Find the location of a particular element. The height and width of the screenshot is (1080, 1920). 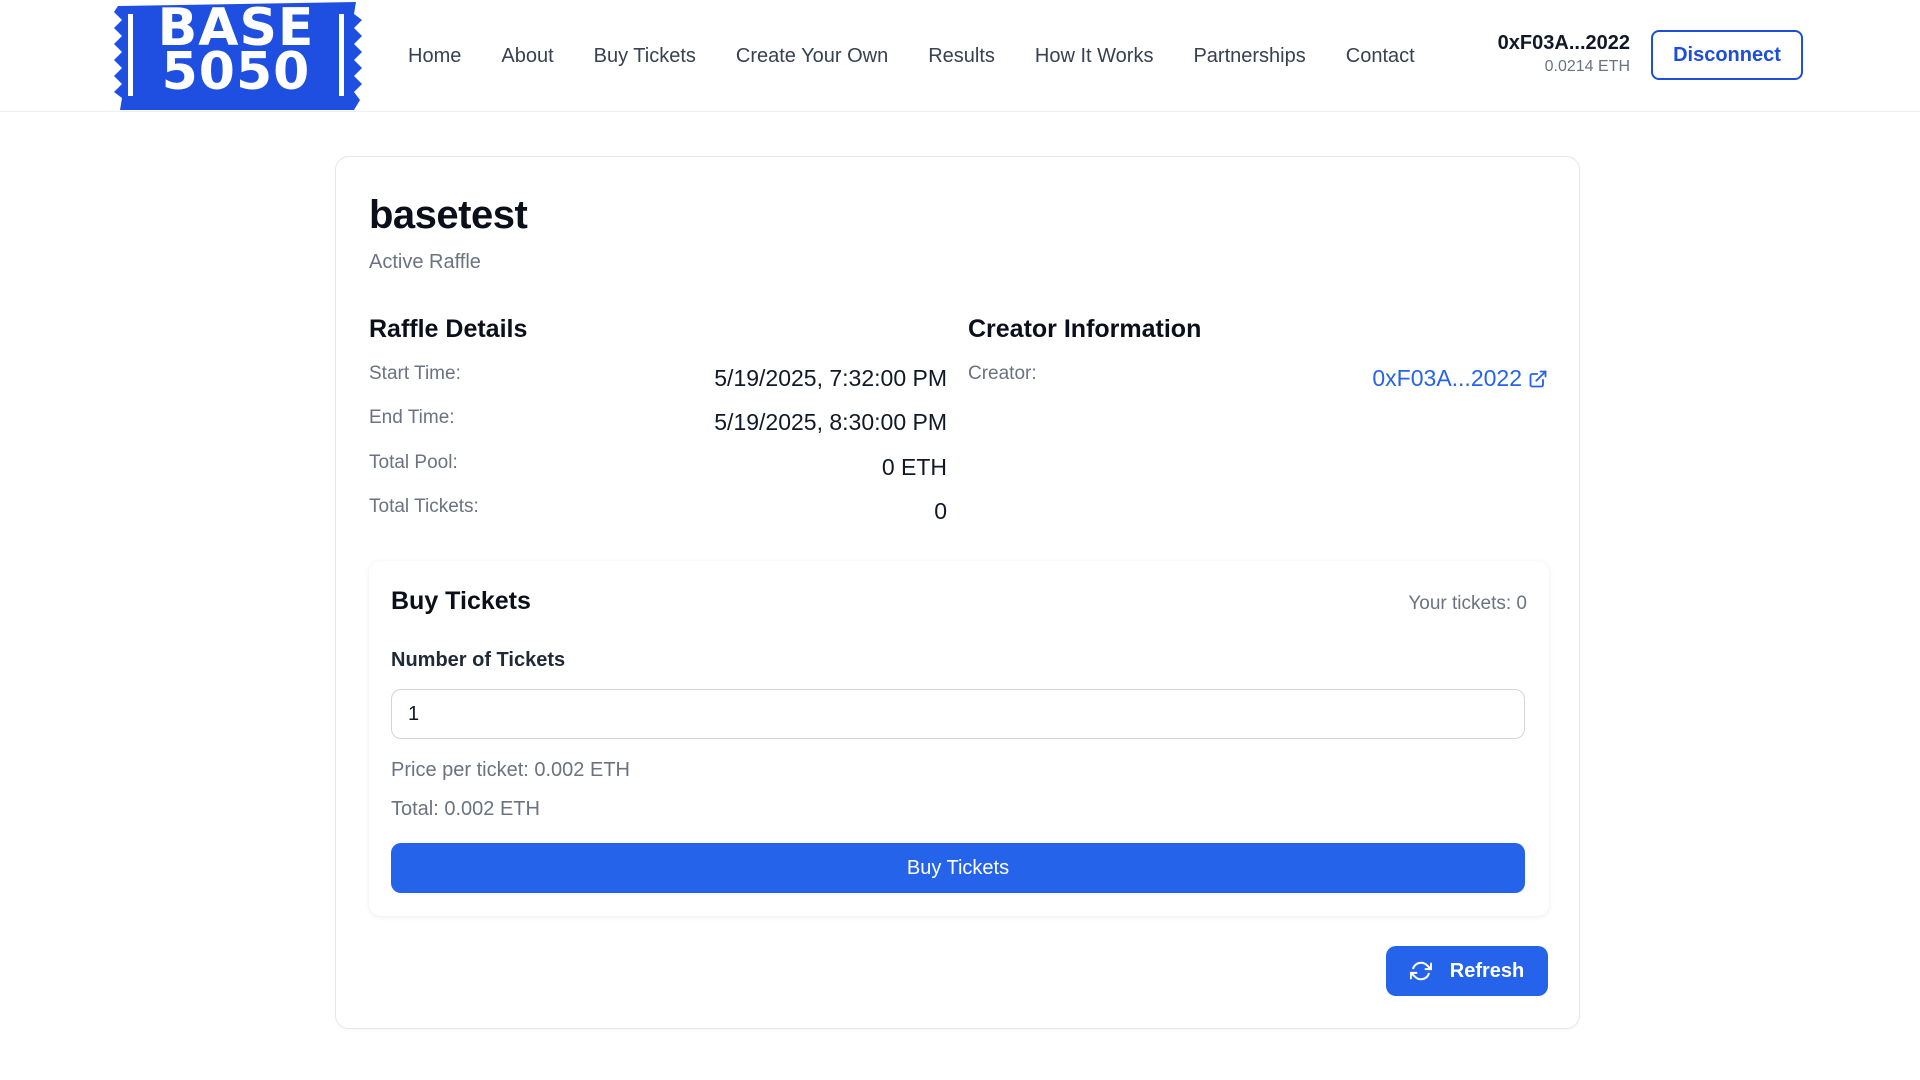

detail-label: Total Tickets: is located at coordinates (424, 506).